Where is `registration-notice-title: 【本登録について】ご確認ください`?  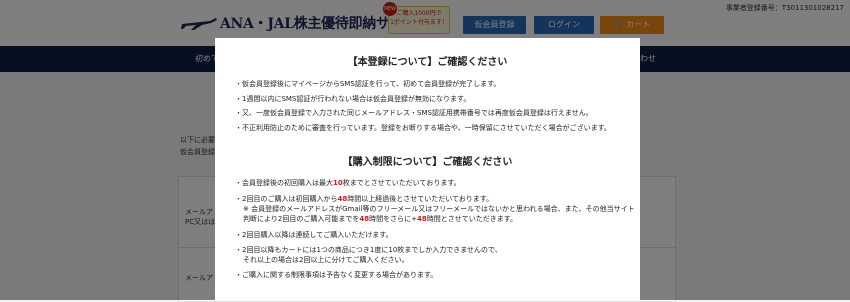
registration-notice-title: 【本登録について】ご確認ください is located at coordinates (427, 62).